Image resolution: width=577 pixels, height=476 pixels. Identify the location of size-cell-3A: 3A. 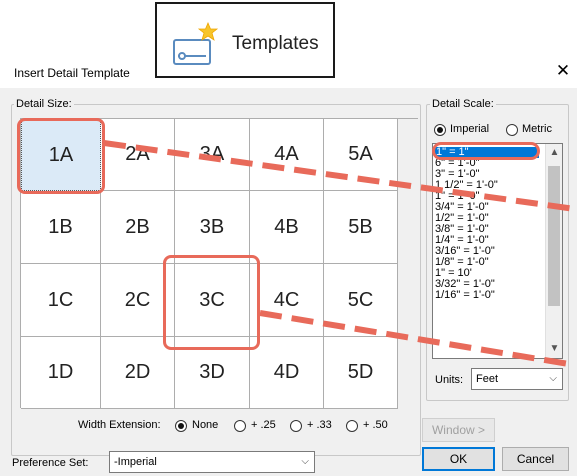
(212, 155).